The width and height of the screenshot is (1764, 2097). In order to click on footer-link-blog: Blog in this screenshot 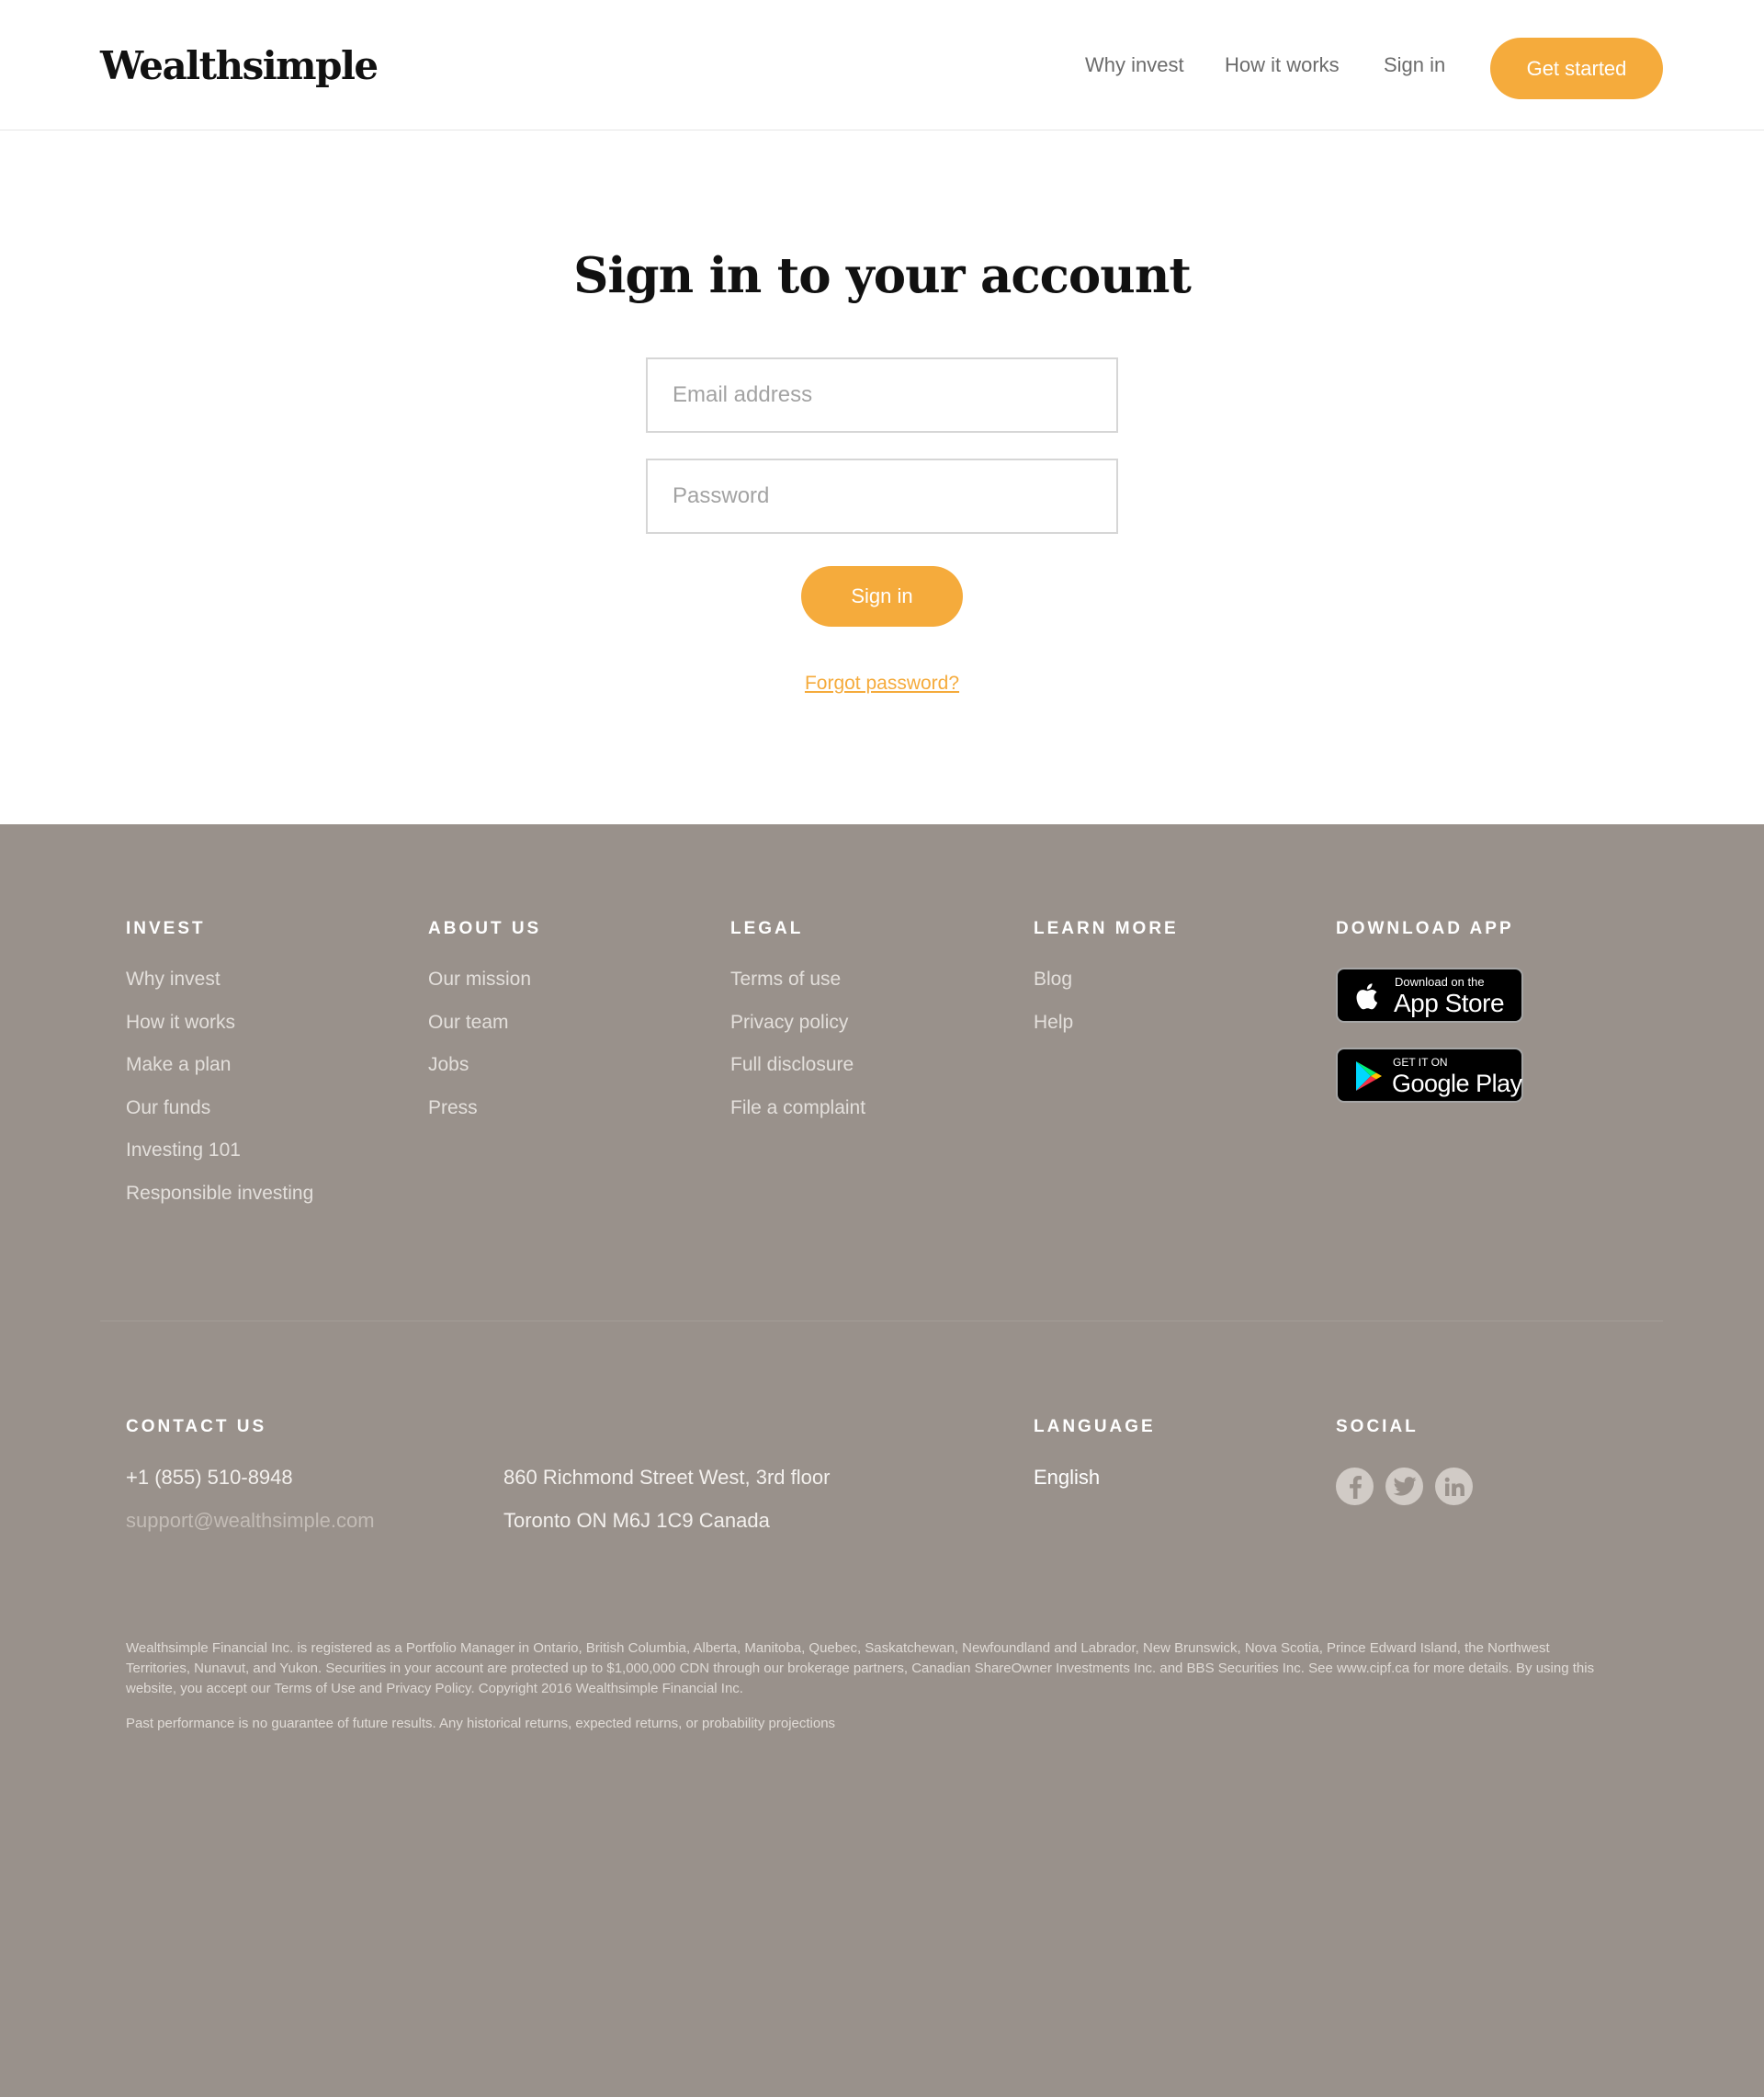, I will do `click(1053, 979)`.